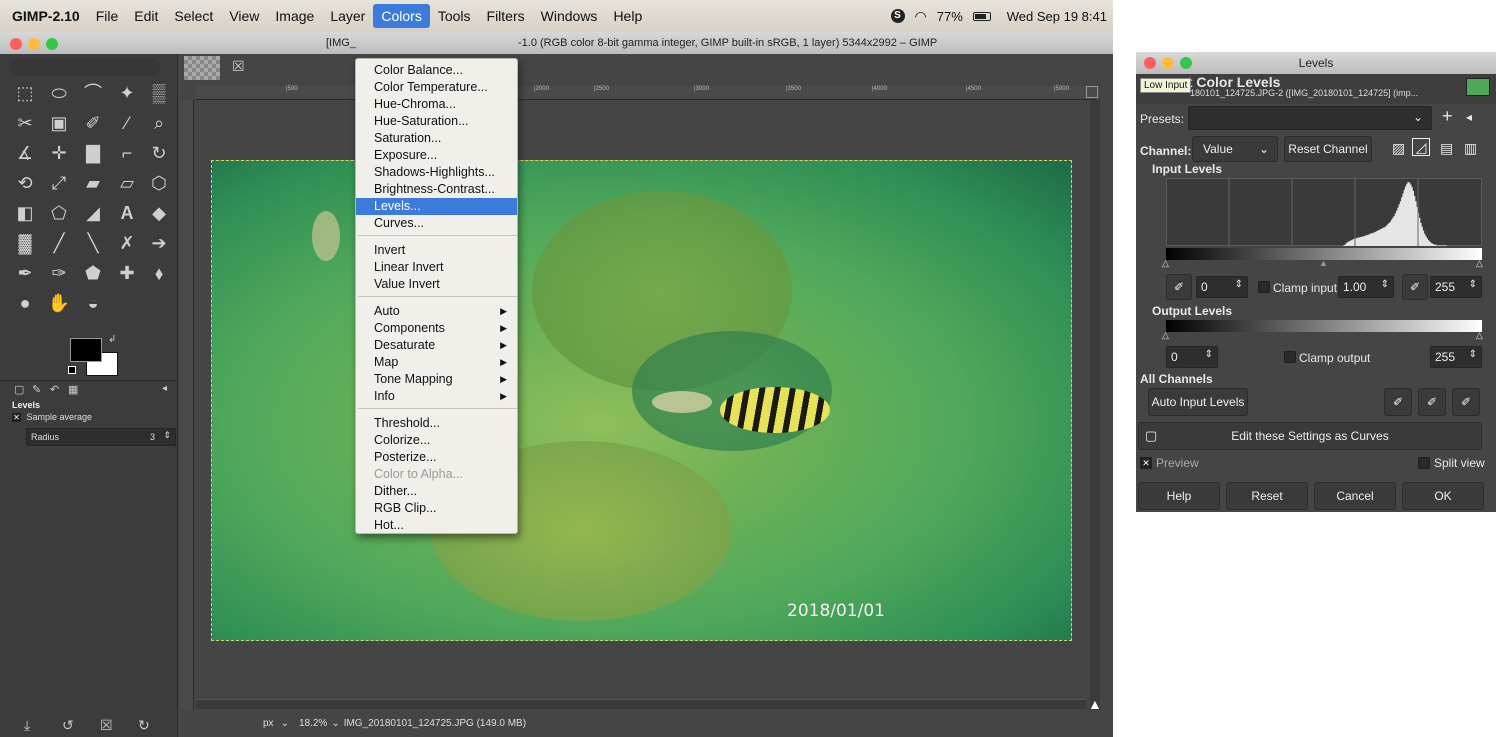 The image size is (1496, 737). I want to click on reset-button: Reset, so click(1267, 496).